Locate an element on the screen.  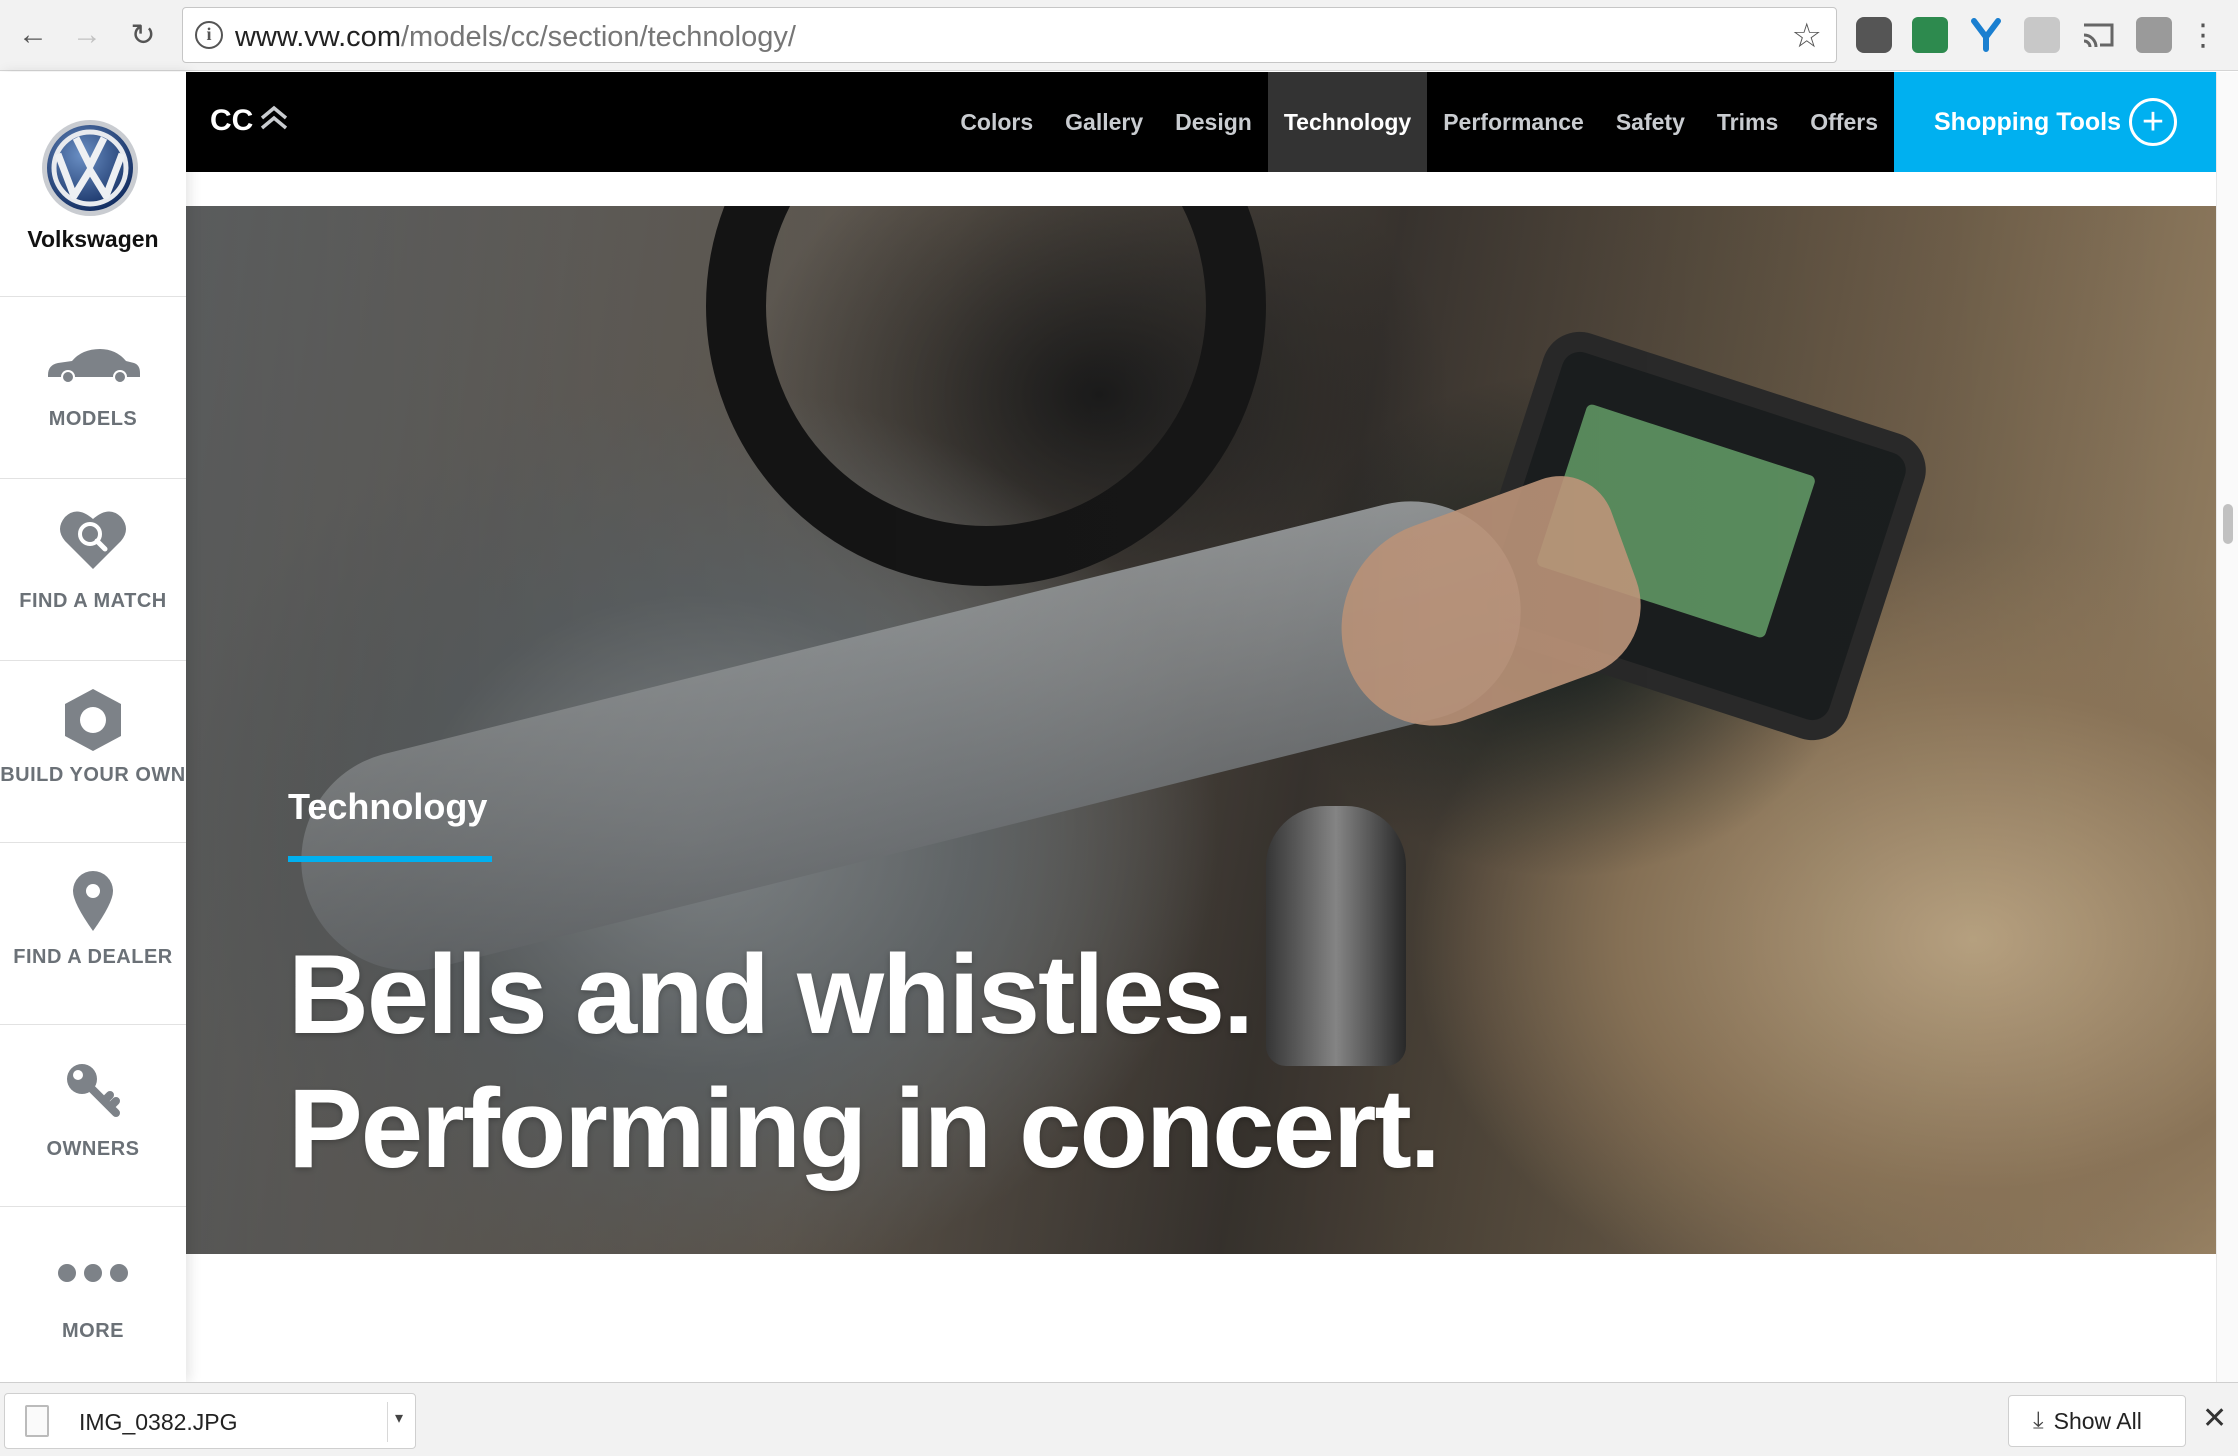
nav-gallery: Gallery is located at coordinates (1104, 122).